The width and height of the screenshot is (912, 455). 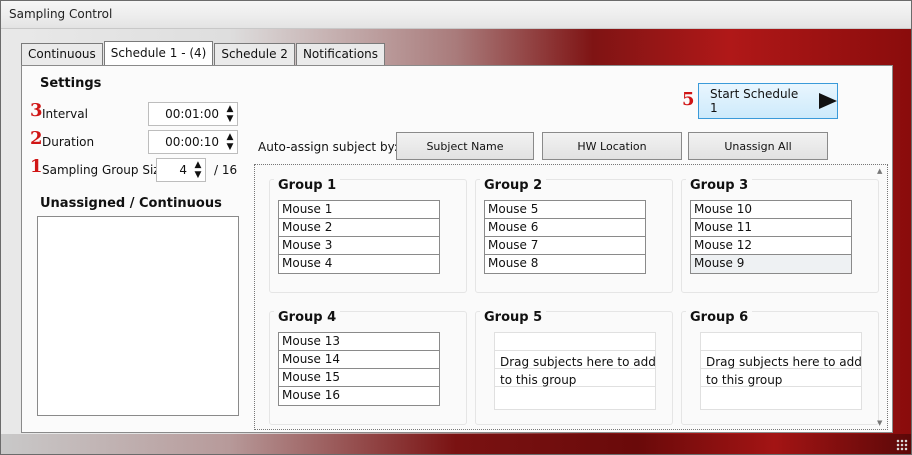 I want to click on group-2: Group 2 Mouse 5 Mouse 6 Mouse 7 Mouse 8, so click(x=574, y=235).